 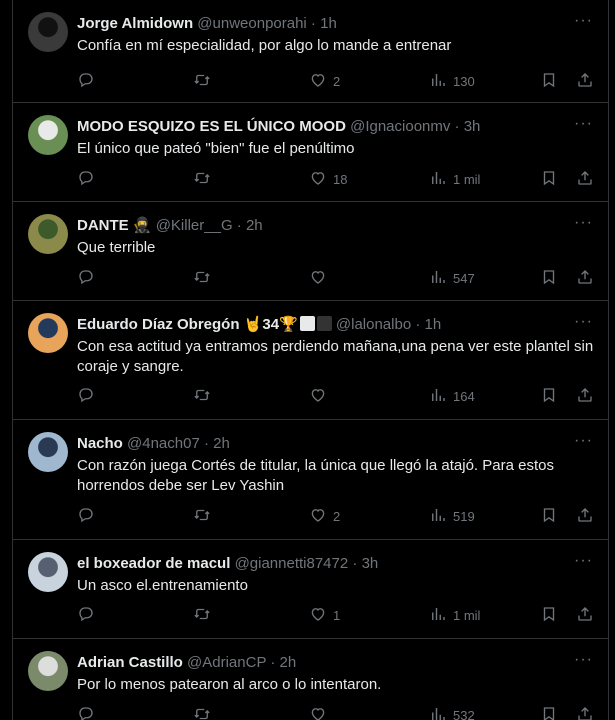 What do you see at coordinates (100, 443) in the screenshot?
I see `display-name: Nacho` at bounding box center [100, 443].